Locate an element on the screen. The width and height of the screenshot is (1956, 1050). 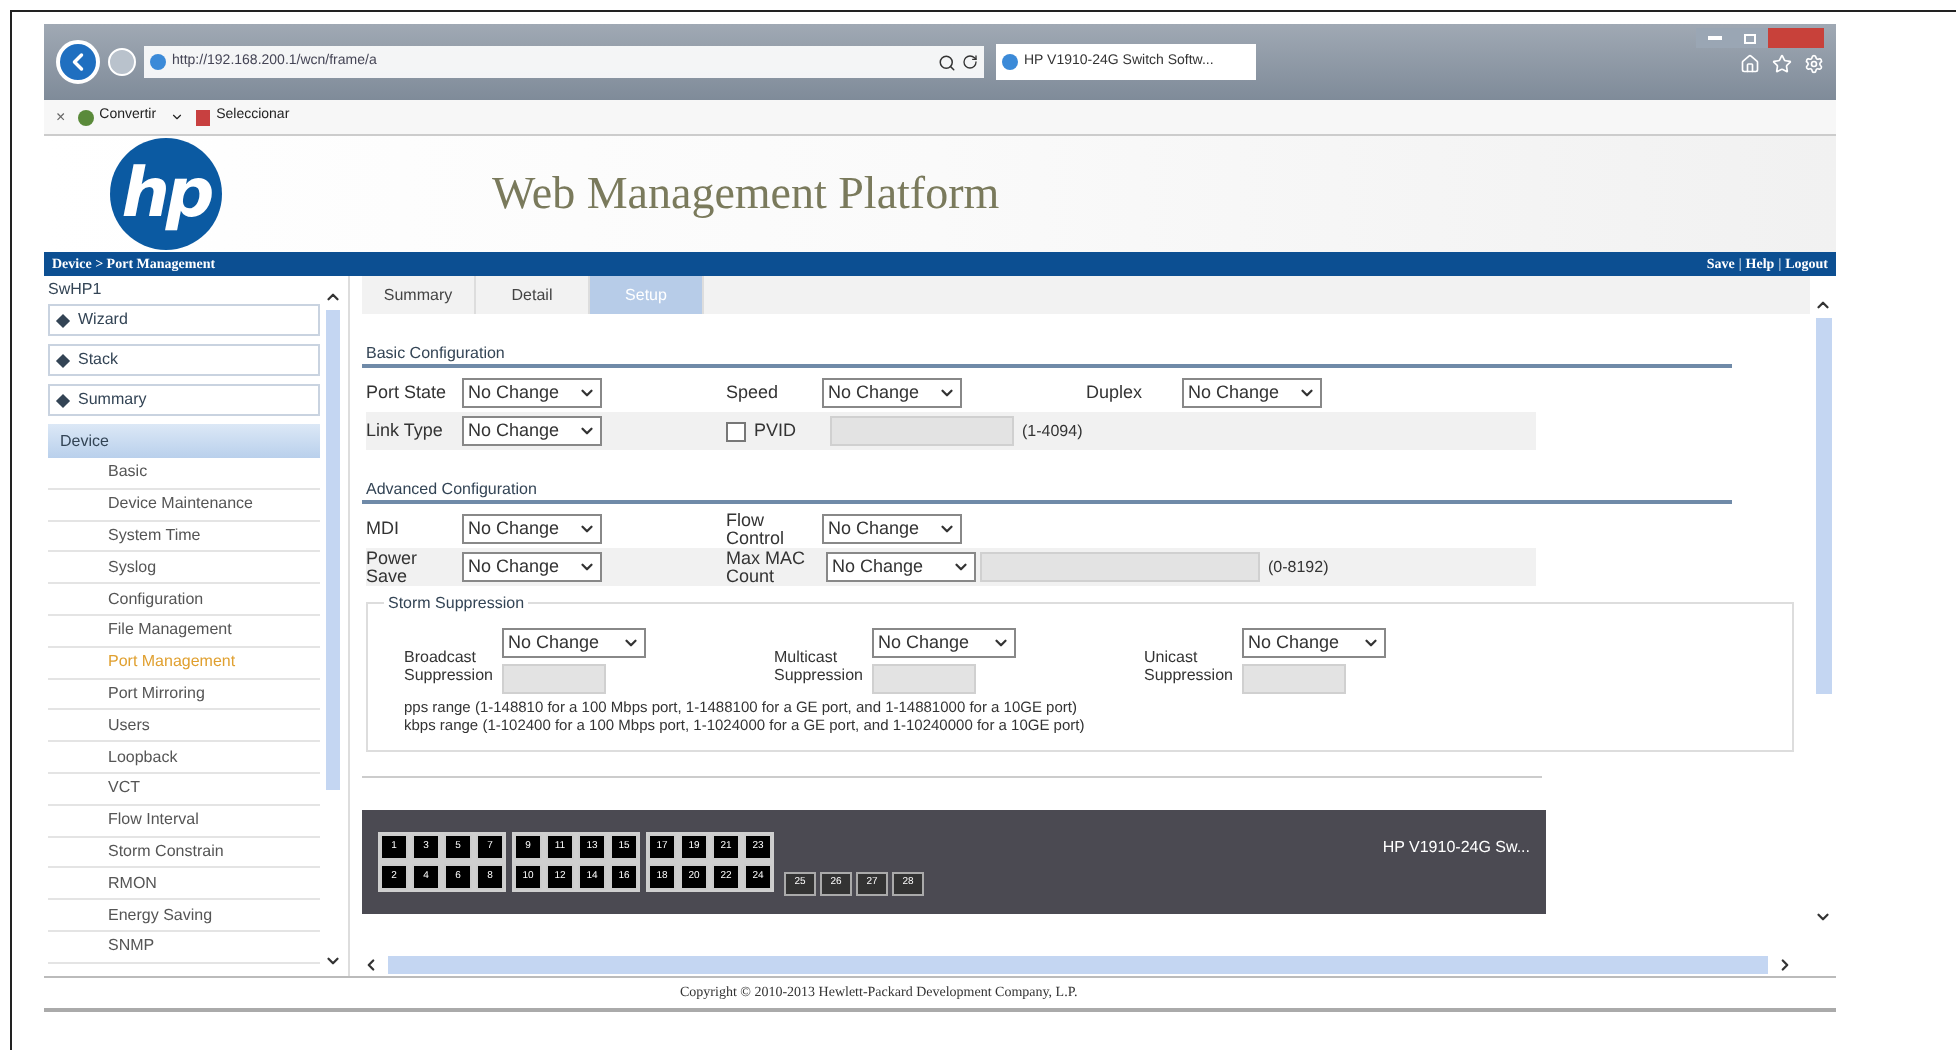
minimize-icon is located at coordinates (1714, 38).